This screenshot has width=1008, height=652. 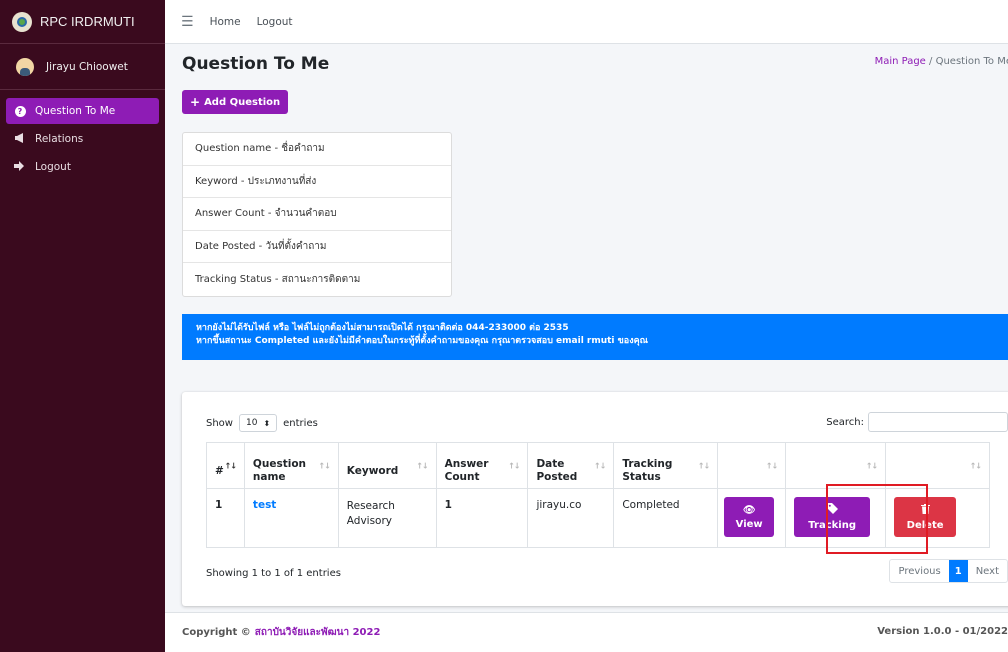 I want to click on breadcrumb-current: Question To Me, so click(x=971, y=61).